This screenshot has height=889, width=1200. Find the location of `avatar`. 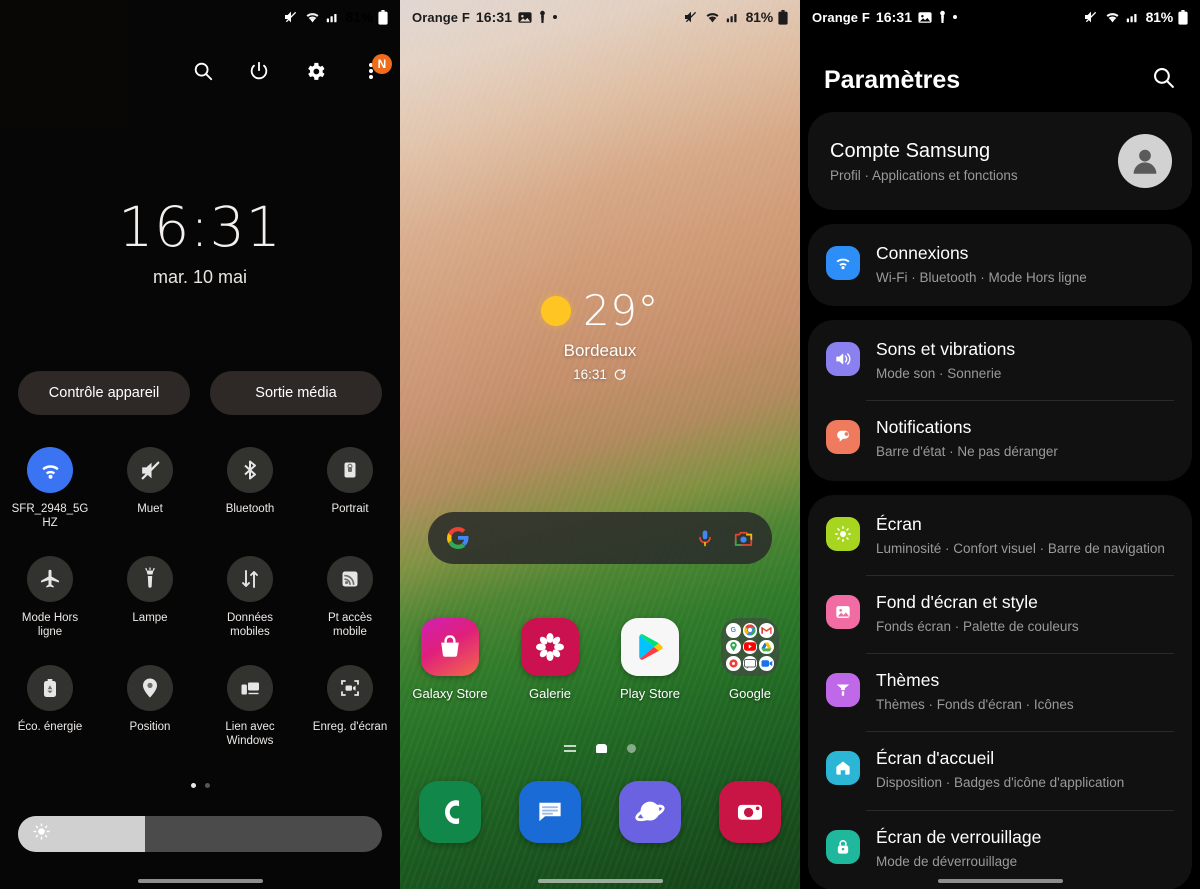

avatar is located at coordinates (1145, 161).